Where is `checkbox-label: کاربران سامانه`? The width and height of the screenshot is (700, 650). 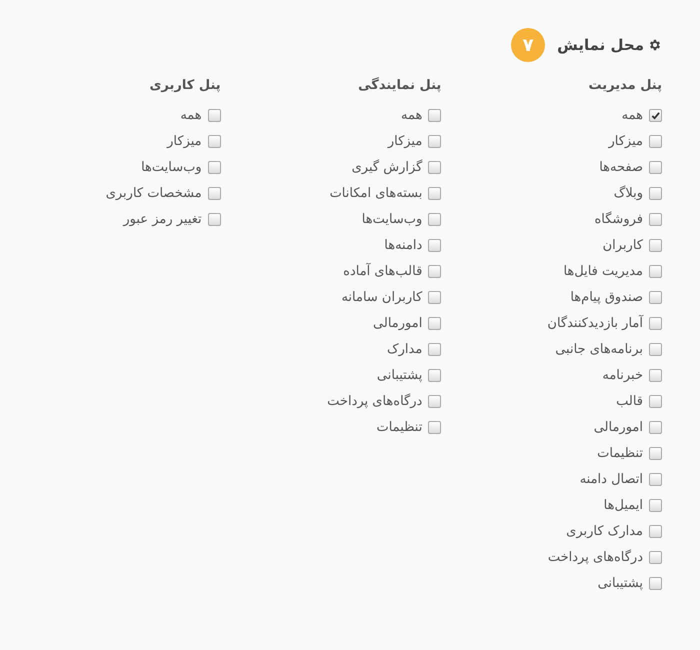 checkbox-label: کاربران سامانه is located at coordinates (381, 297).